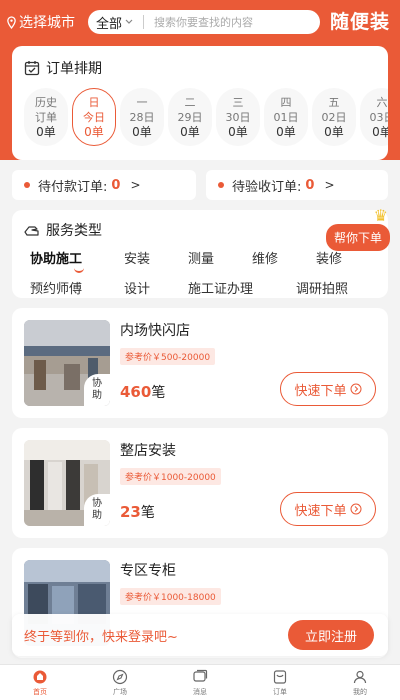  I want to click on tab-mine: 我的, so click(360, 682).